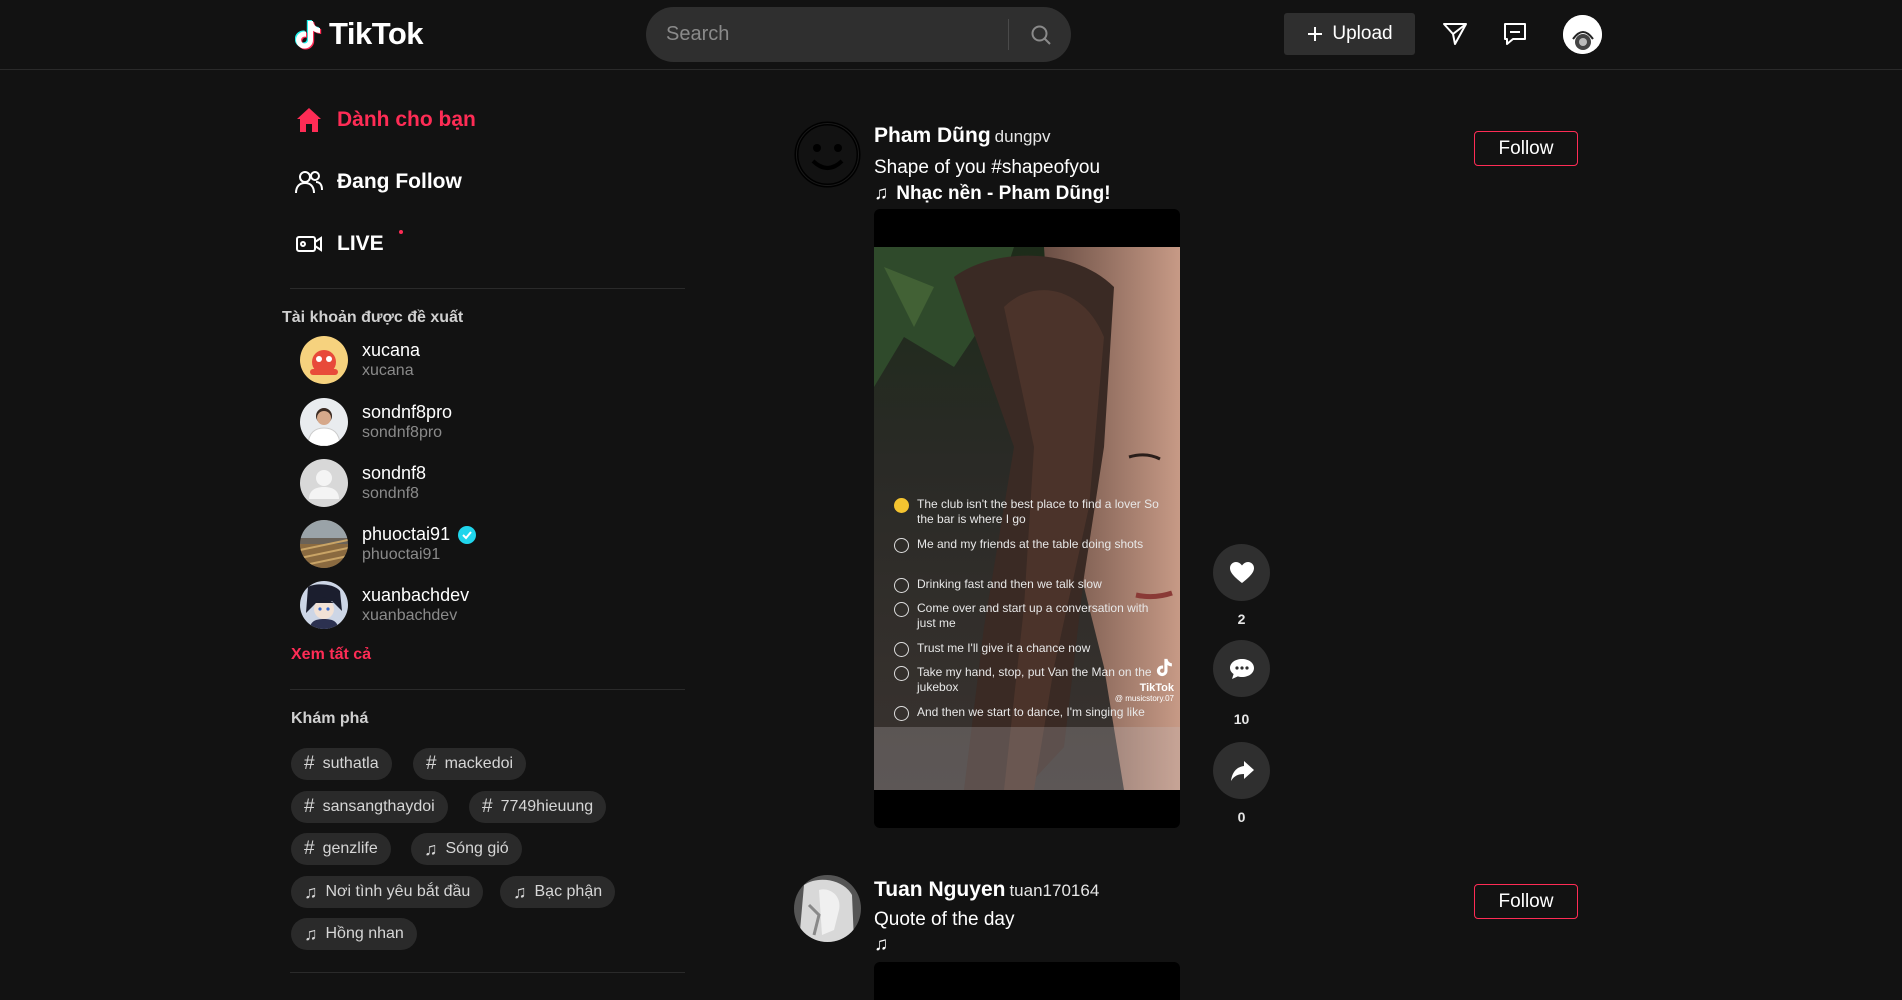  I want to click on post-music: ♫, so click(885, 945).